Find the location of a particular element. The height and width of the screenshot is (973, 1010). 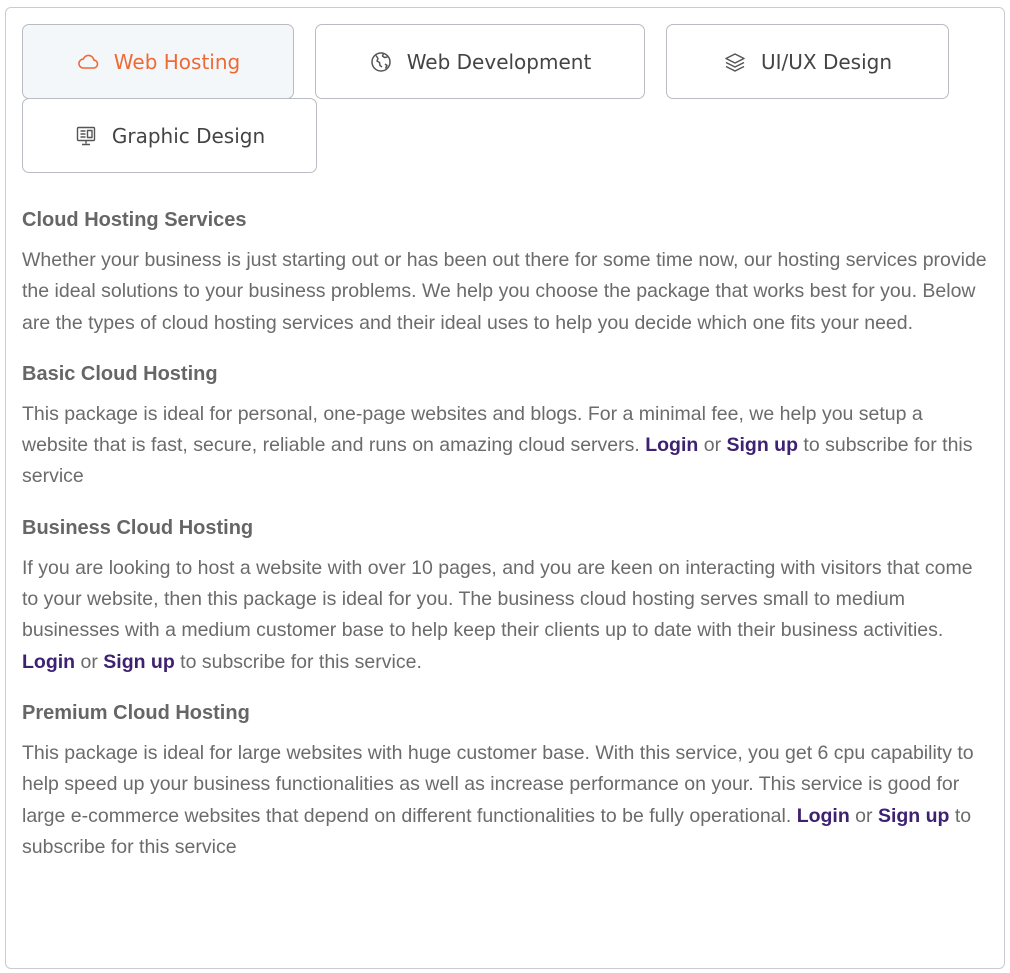

tab-label: UI/UX Design is located at coordinates (826, 61).